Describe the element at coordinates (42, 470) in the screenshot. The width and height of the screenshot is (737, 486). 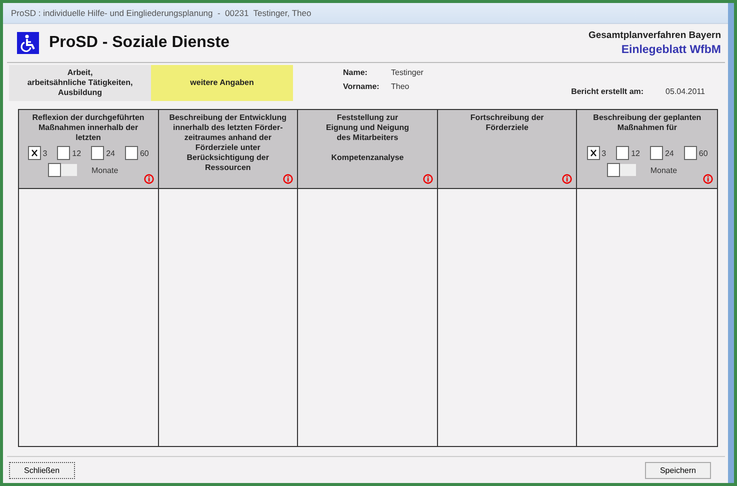
I see `close-button: Schließen` at that location.